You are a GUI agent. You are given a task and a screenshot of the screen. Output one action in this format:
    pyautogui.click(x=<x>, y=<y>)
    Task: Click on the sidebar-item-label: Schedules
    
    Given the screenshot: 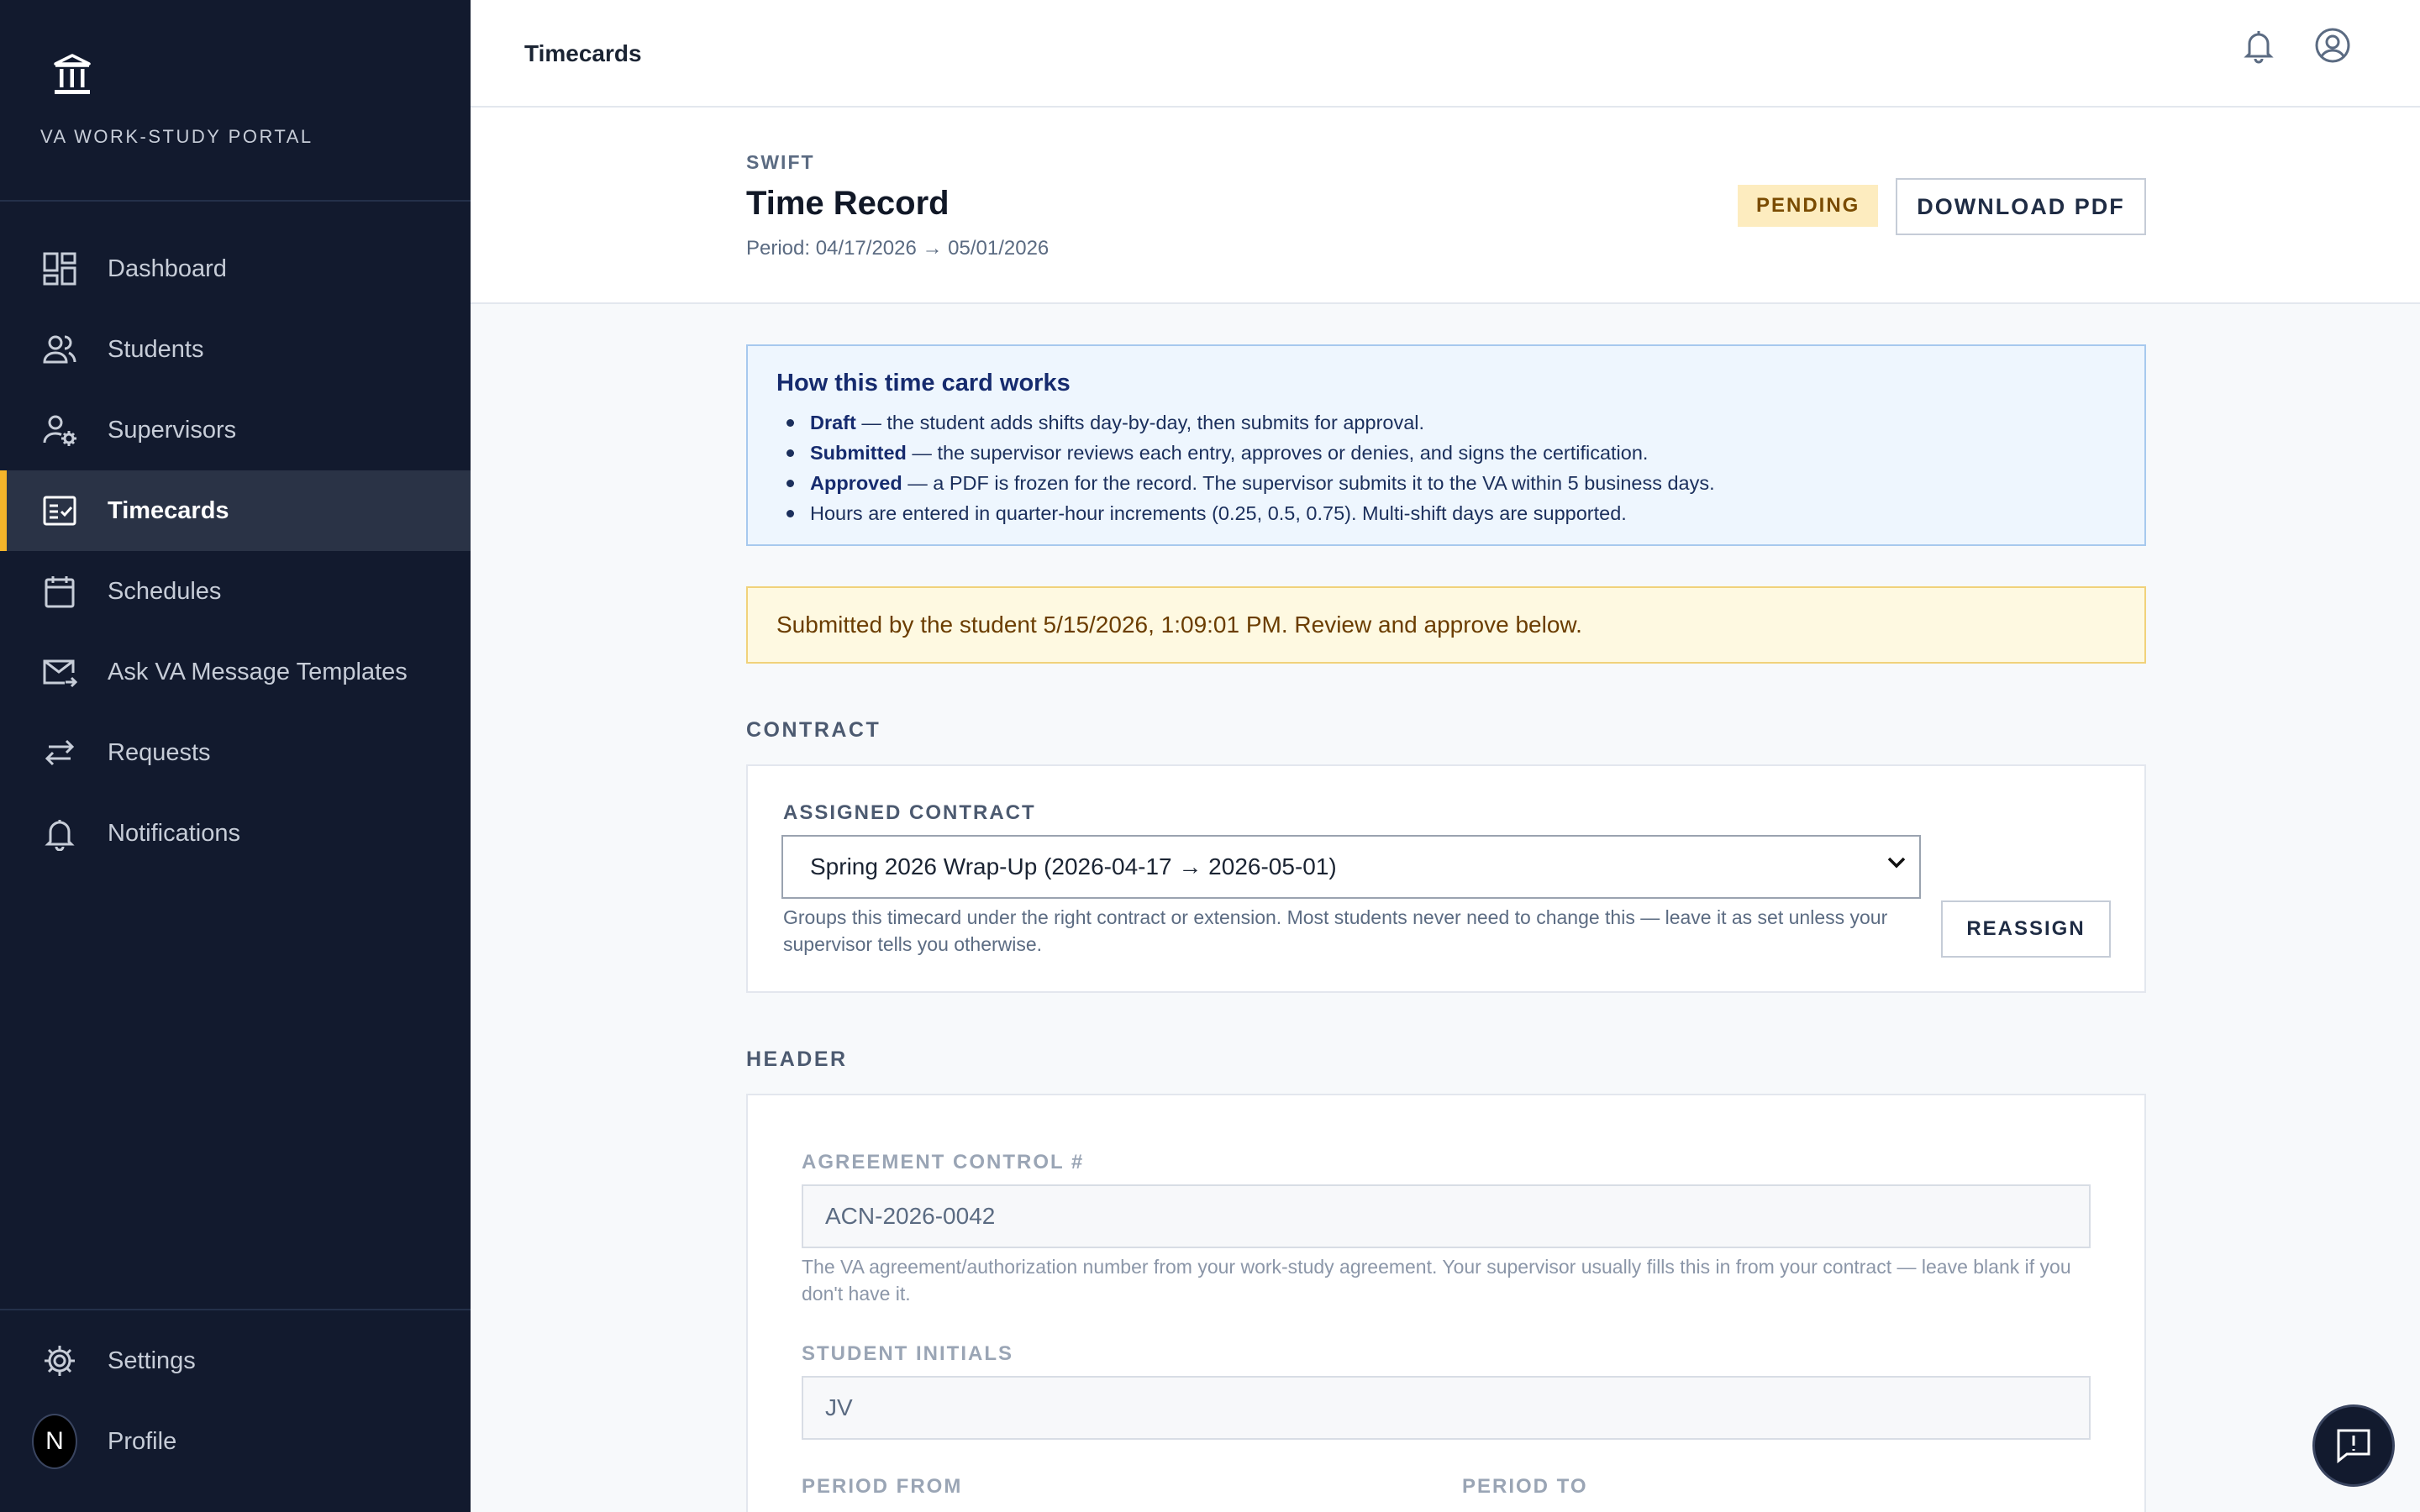 What is the action you would take?
    pyautogui.click(x=165, y=591)
    